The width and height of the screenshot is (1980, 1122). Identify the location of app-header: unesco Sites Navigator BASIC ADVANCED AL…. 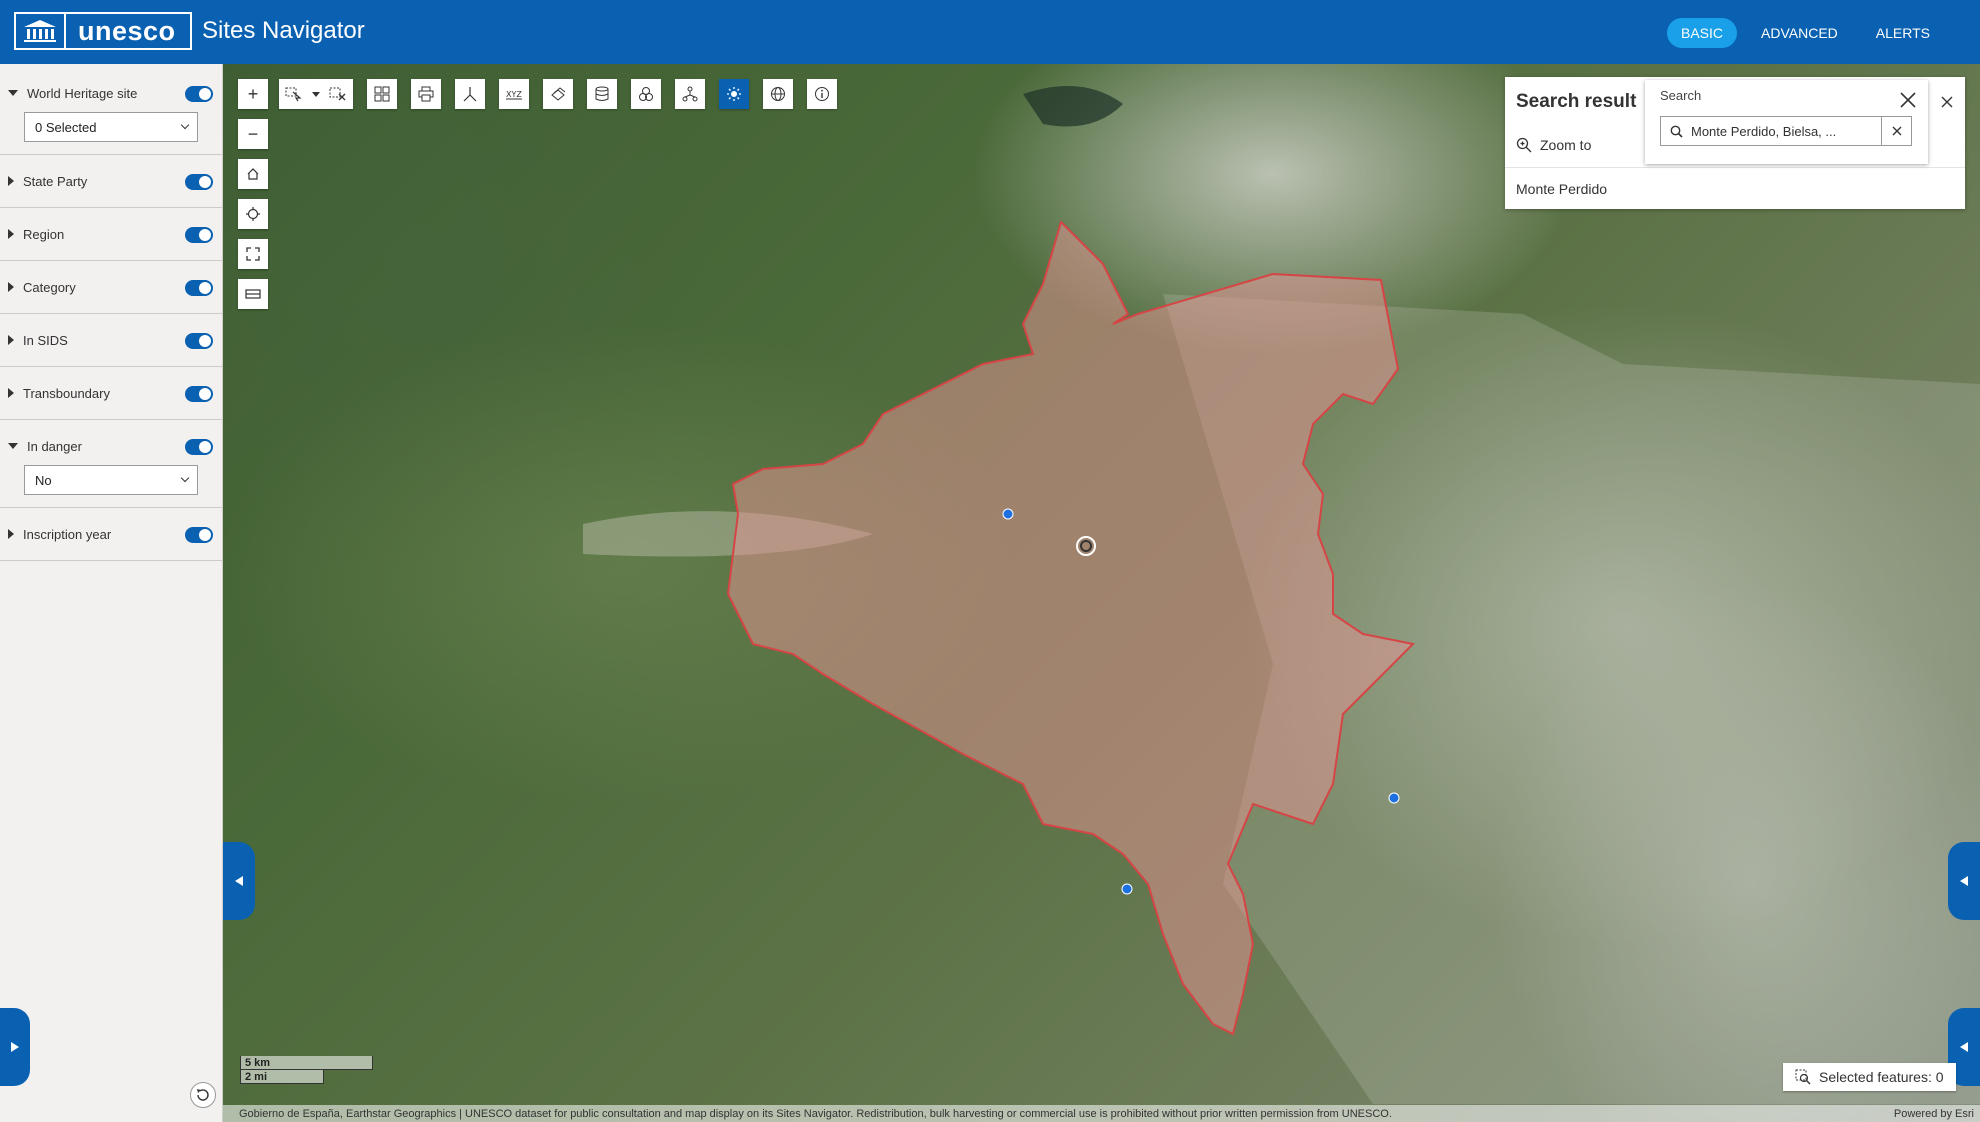
(990, 32).